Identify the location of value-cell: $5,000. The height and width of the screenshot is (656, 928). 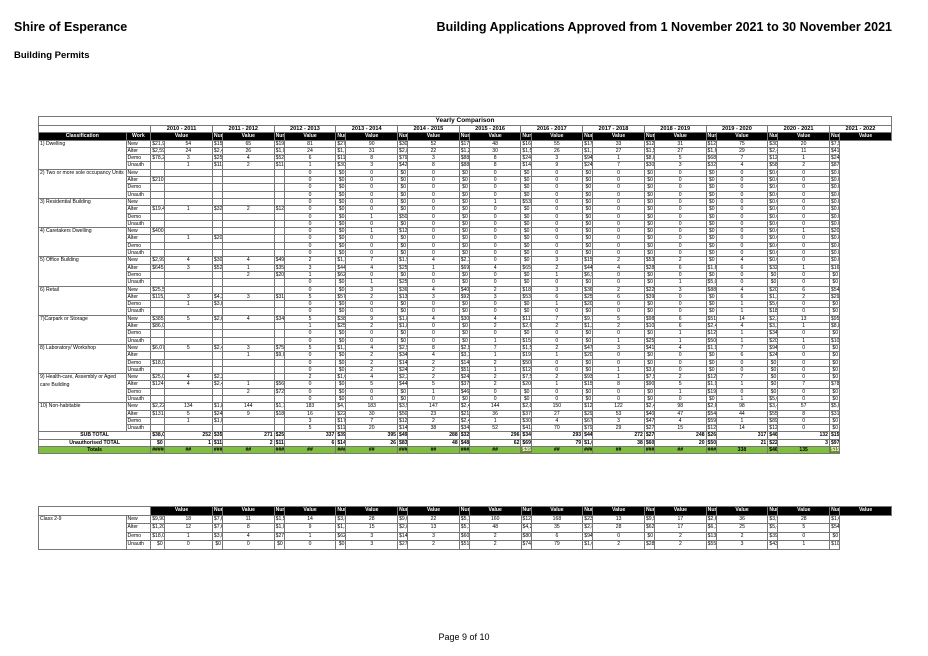
(773, 399).